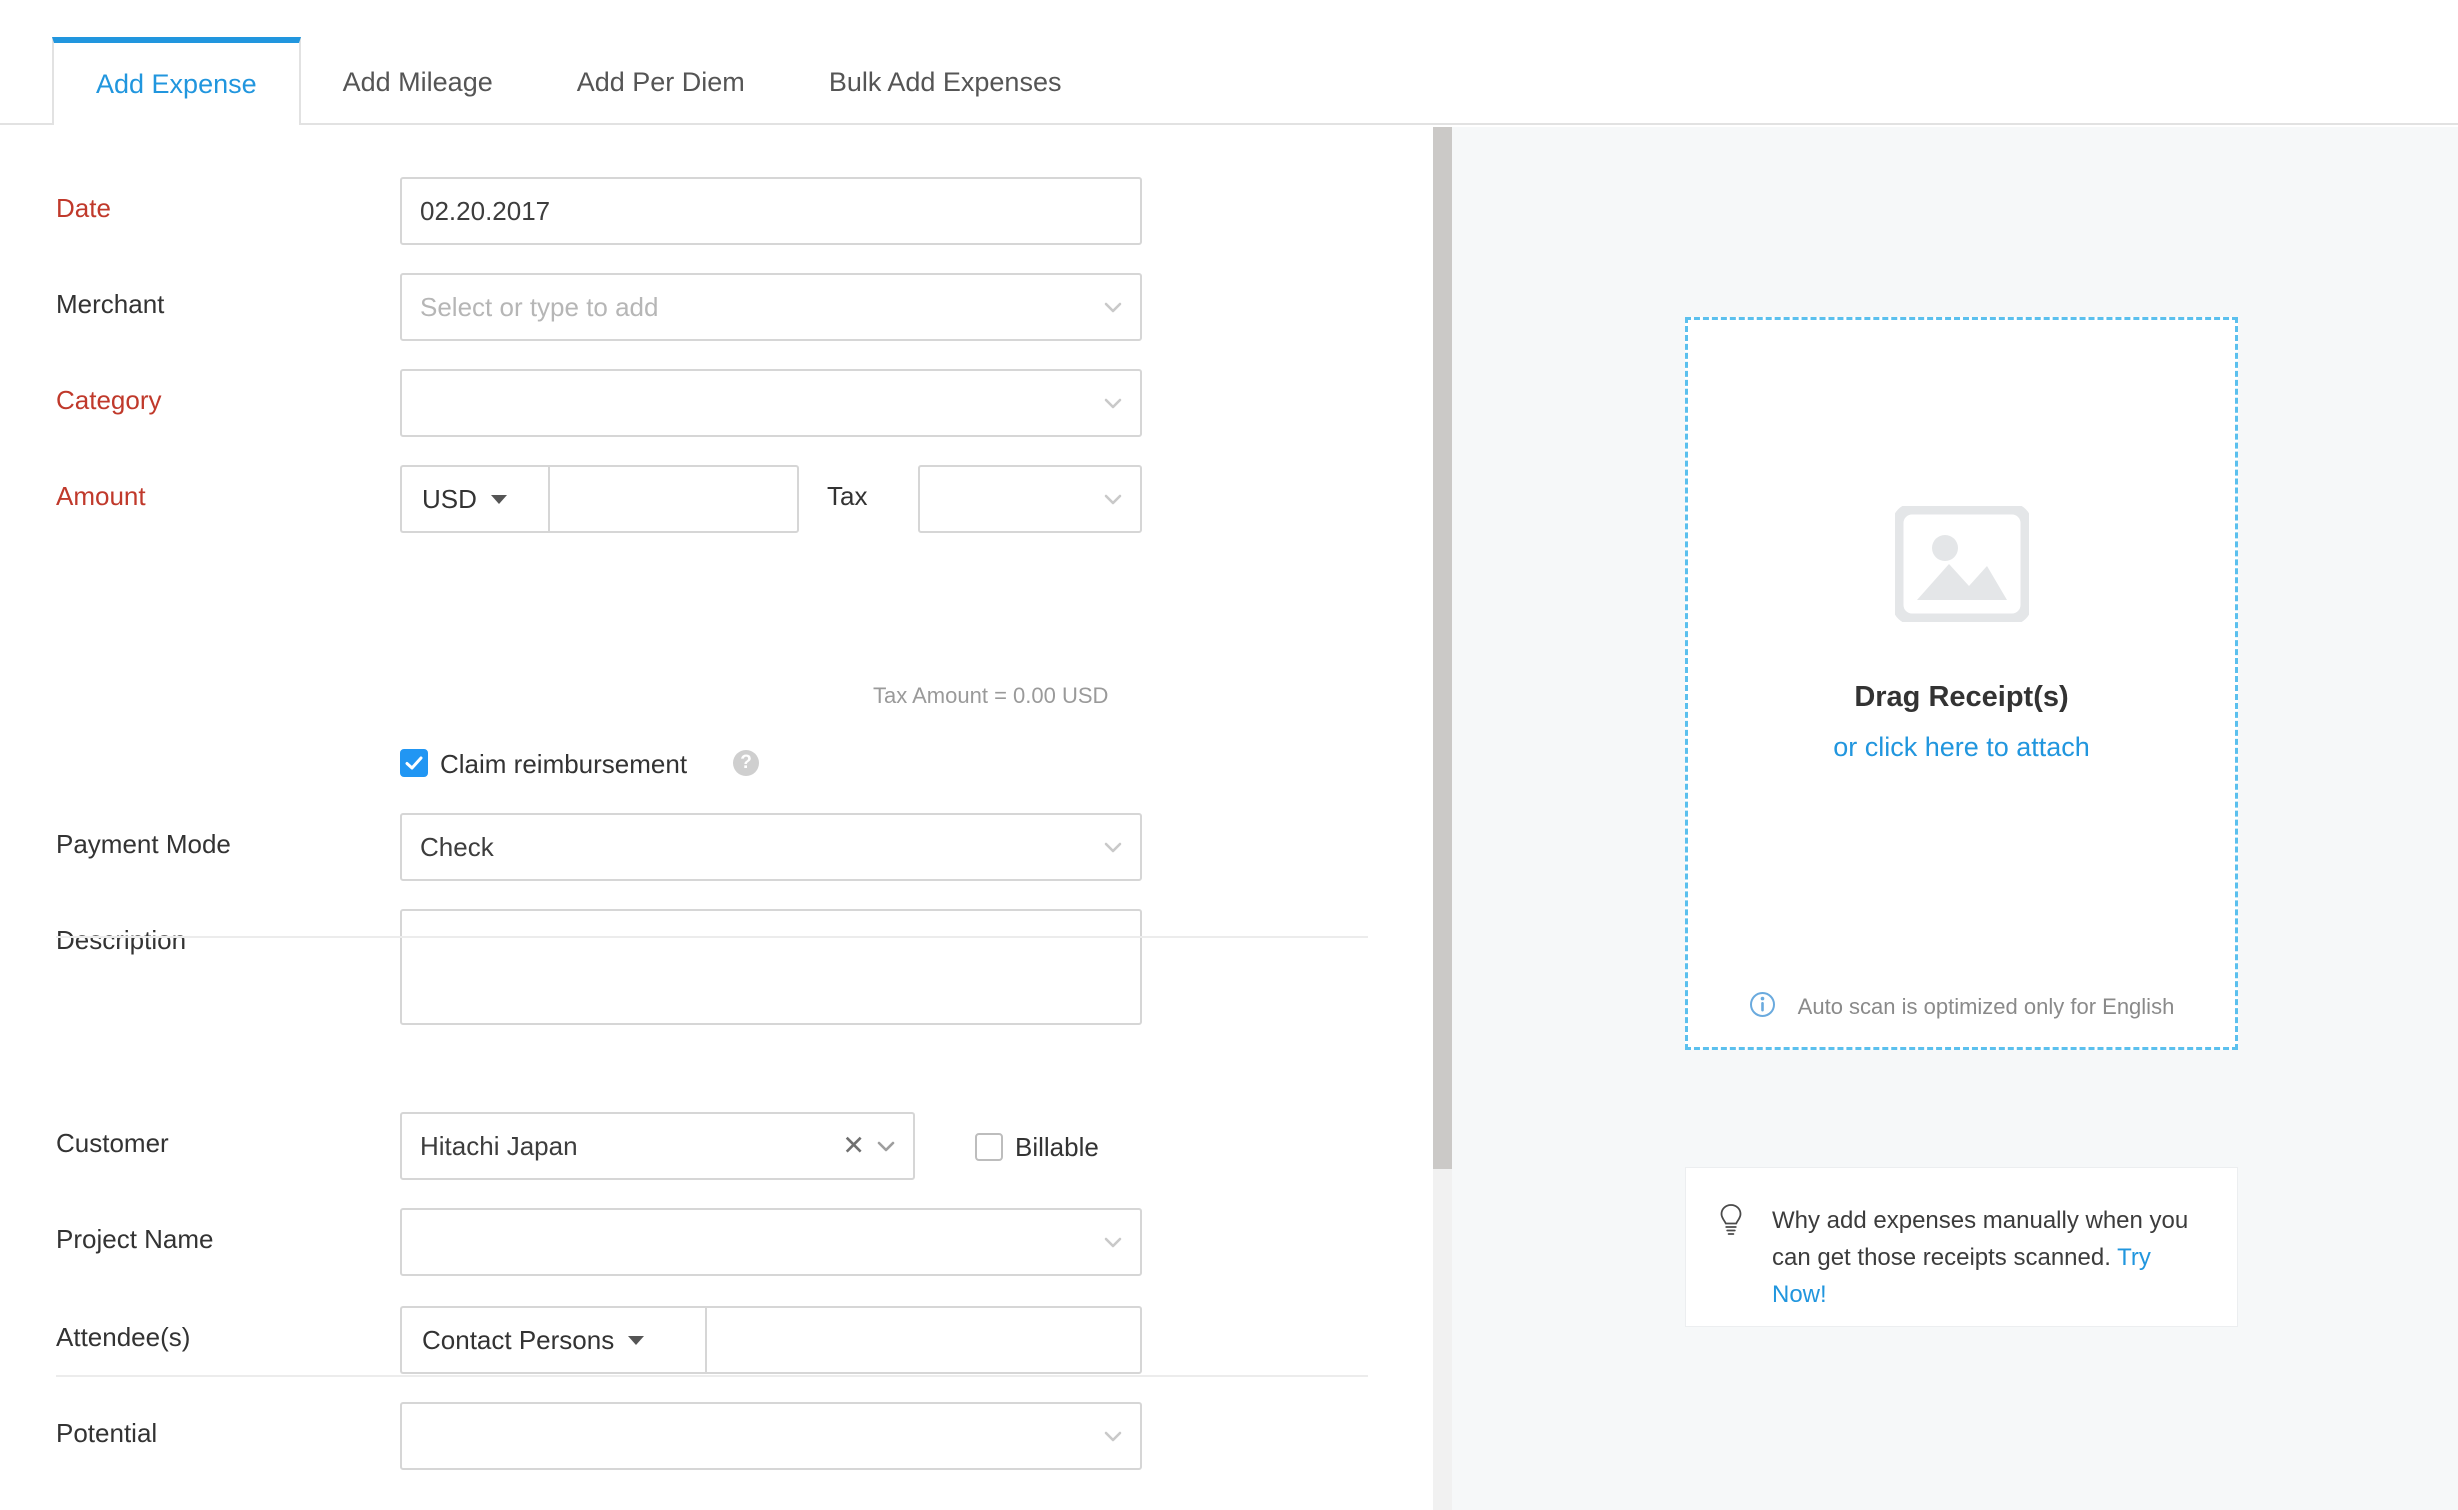 This screenshot has height=1510, width=2458. Describe the element at coordinates (101, 496) in the screenshot. I see `amount-label: Amount` at that location.